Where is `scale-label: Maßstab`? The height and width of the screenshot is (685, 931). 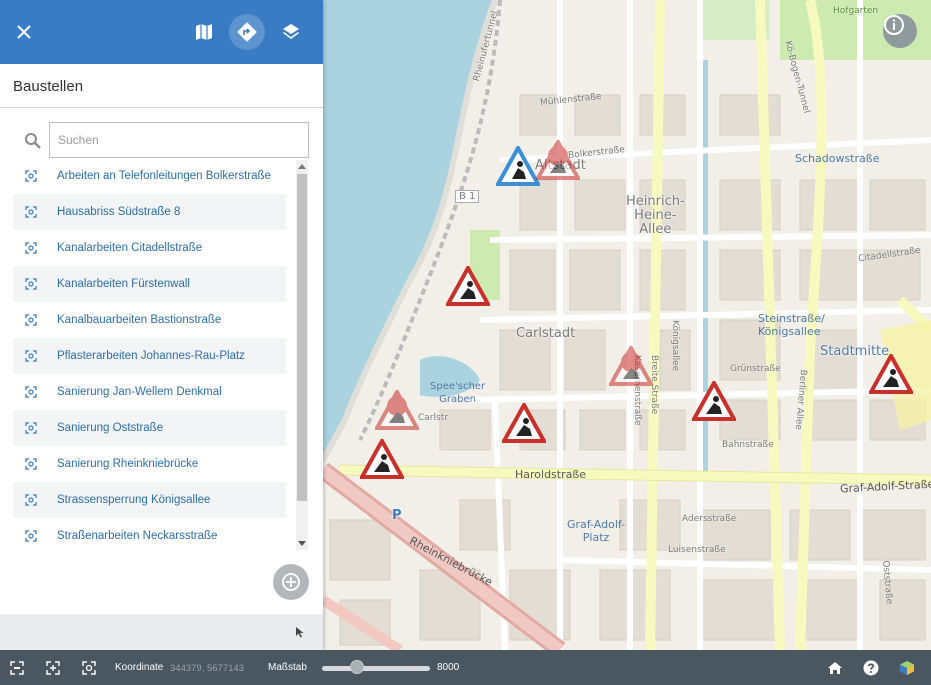
scale-label: Maßstab is located at coordinates (287, 667).